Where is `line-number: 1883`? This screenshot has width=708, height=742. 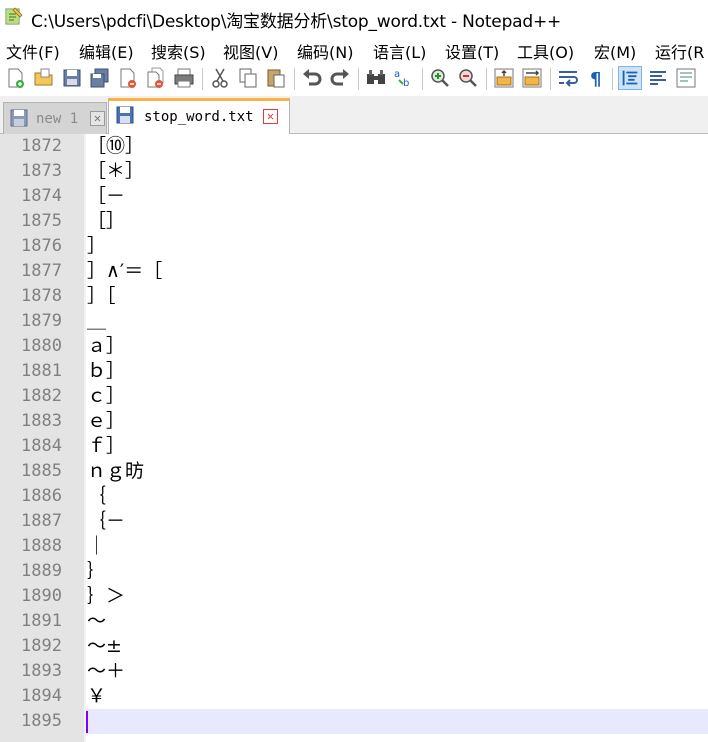 line-number: 1883 is located at coordinates (41, 421).